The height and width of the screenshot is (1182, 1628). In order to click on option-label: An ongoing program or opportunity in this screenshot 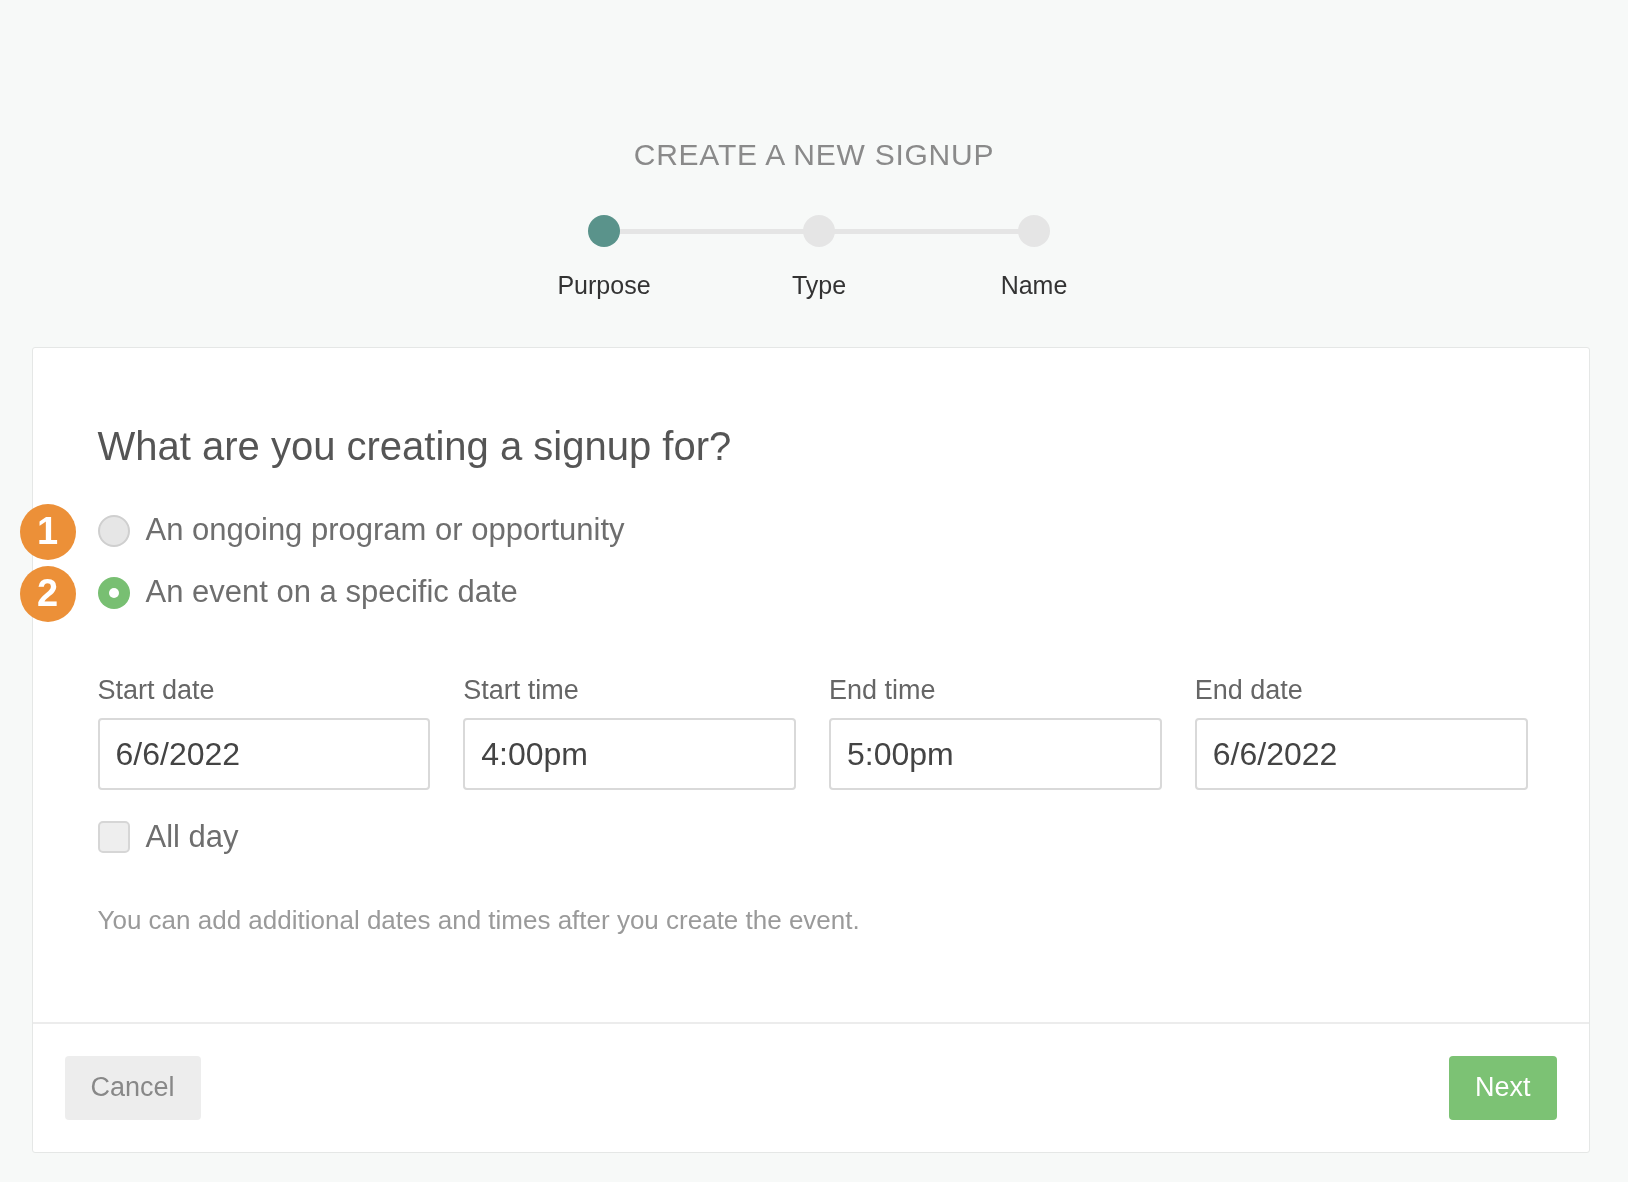, I will do `click(385, 530)`.